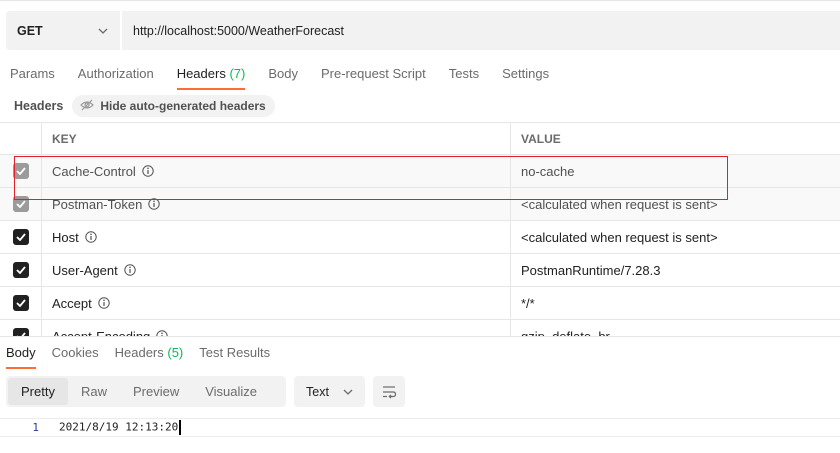 This screenshot has height=453, width=840. Describe the element at coordinates (39, 106) in the screenshot. I see `headers-section-title: Headers` at that location.